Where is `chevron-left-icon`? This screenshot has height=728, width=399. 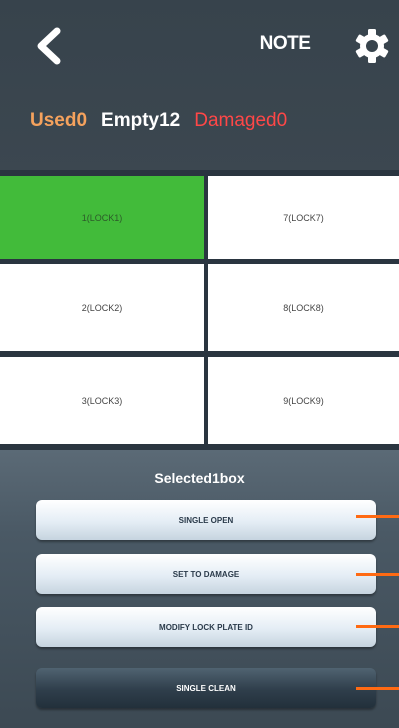 chevron-left-icon is located at coordinates (49, 46).